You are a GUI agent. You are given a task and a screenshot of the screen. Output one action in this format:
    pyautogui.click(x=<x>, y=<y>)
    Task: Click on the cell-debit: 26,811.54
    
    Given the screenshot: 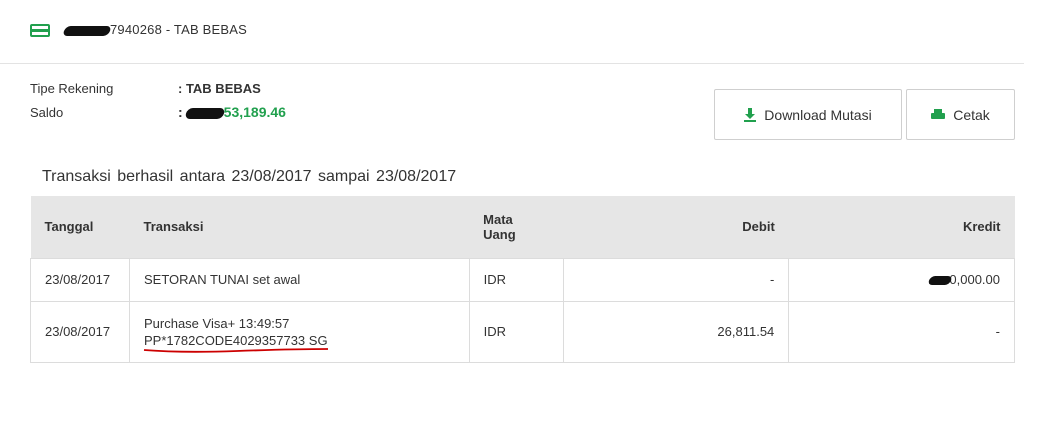 What is the action you would take?
    pyautogui.click(x=676, y=331)
    